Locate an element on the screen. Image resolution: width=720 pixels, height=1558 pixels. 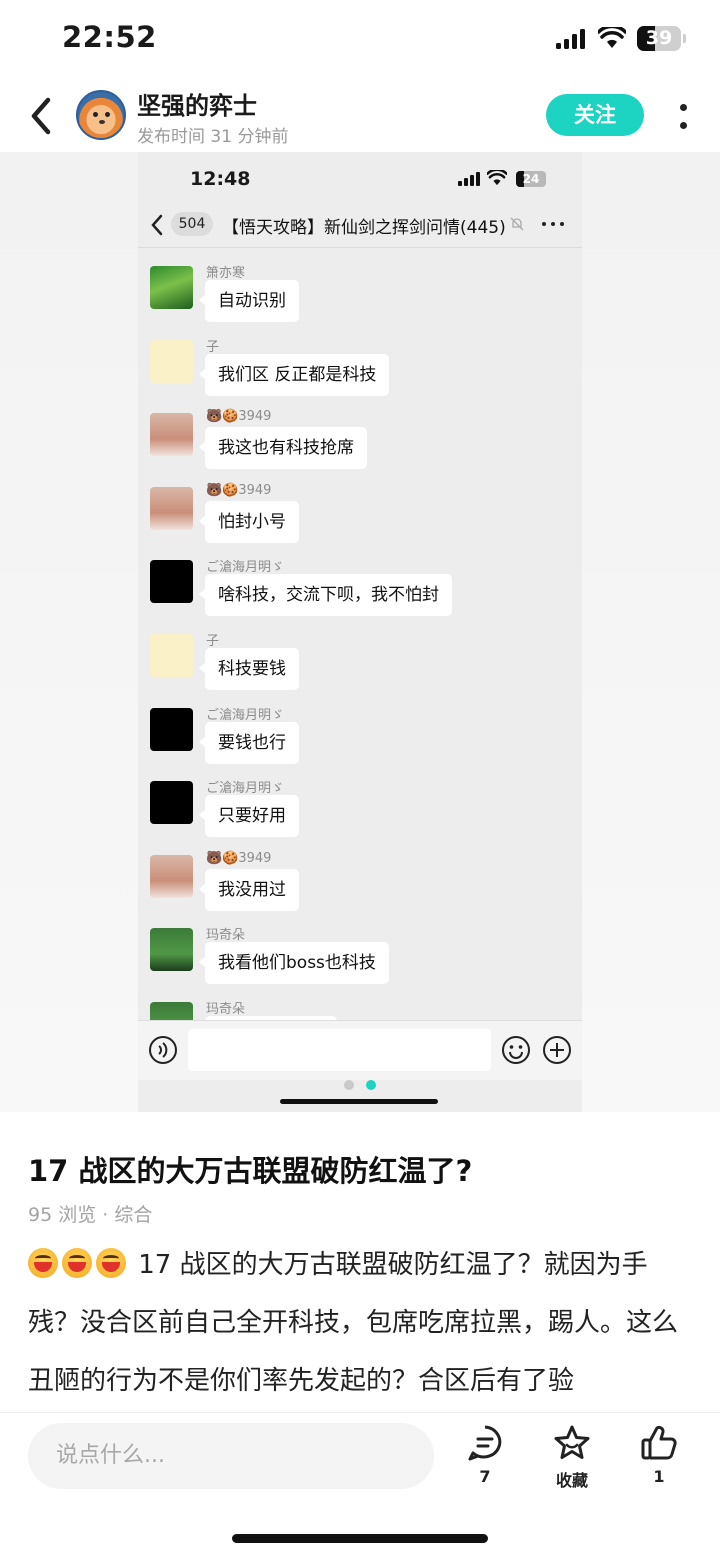
battery-icon: 39 is located at coordinates (661, 38).